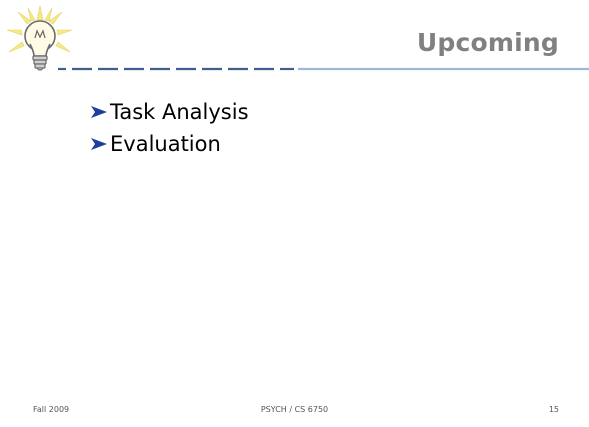 The image size is (589, 427). Describe the element at coordinates (487, 42) in the screenshot. I see `slide-title: Upcoming` at that location.